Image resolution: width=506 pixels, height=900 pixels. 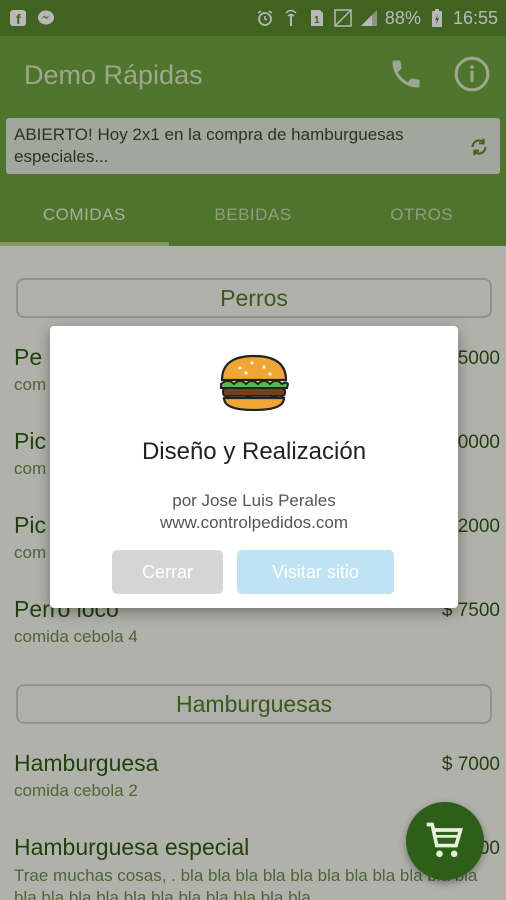 What do you see at coordinates (255, 383) in the screenshot?
I see `hamburger-icon` at bounding box center [255, 383].